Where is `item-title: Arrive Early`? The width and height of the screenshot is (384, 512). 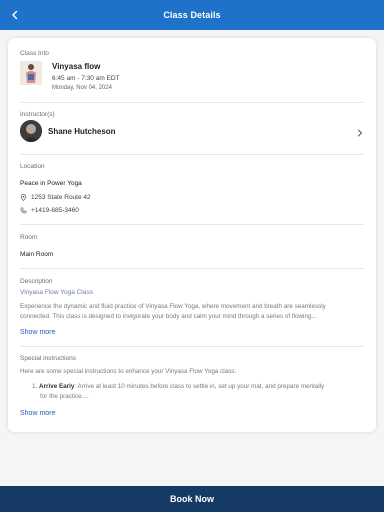
item-title: Arrive Early is located at coordinates (57, 386).